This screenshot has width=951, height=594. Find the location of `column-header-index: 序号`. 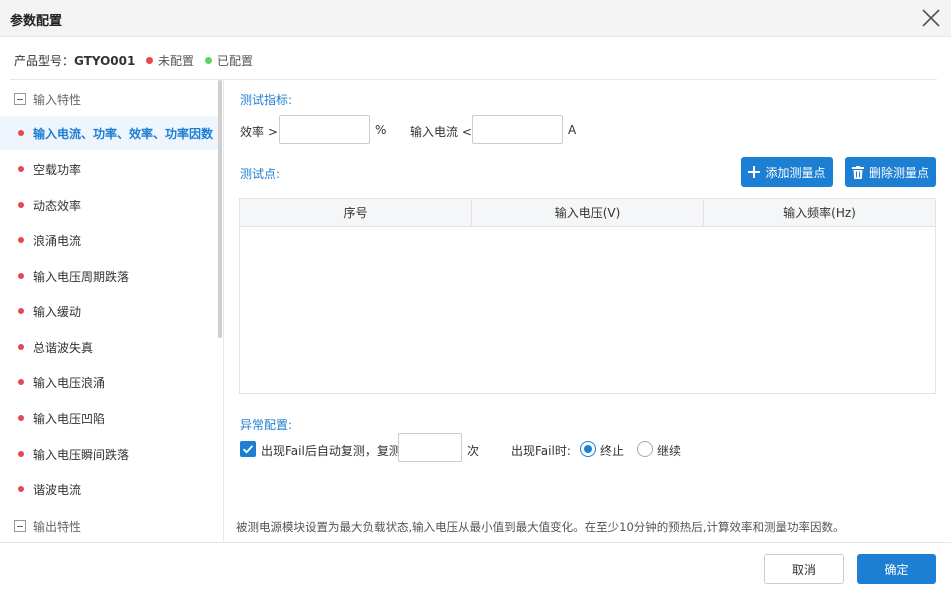

column-header-index: 序号 is located at coordinates (356, 212).